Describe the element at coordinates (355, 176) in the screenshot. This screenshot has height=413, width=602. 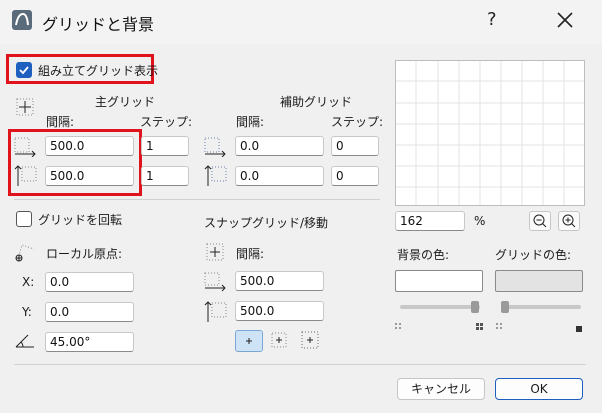
I see `aux-y-step-input` at that location.